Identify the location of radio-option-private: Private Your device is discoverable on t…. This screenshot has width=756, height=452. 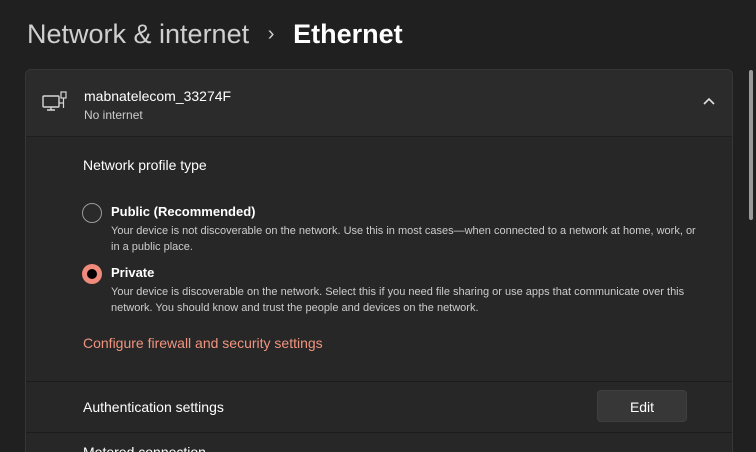
(392, 291).